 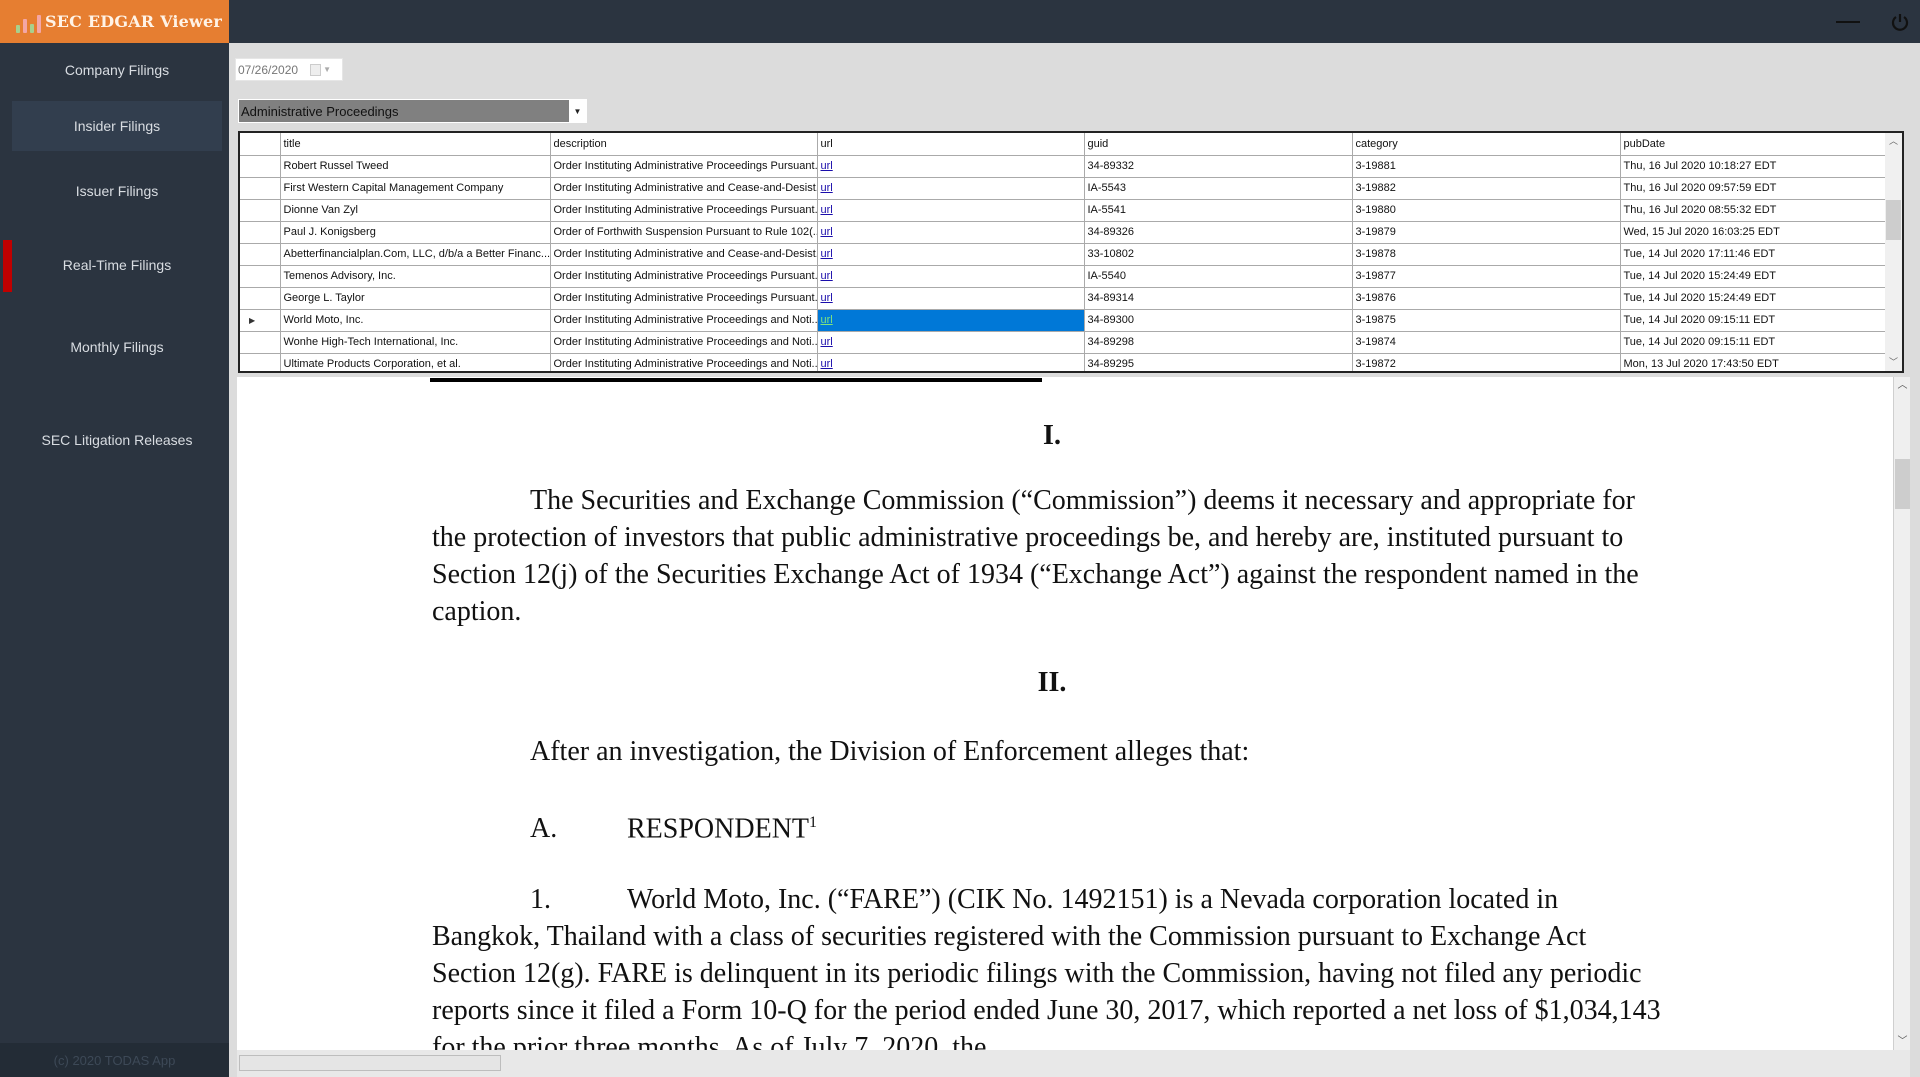 I want to click on document-horizontal-scrollbar, so click(x=1073, y=1063).